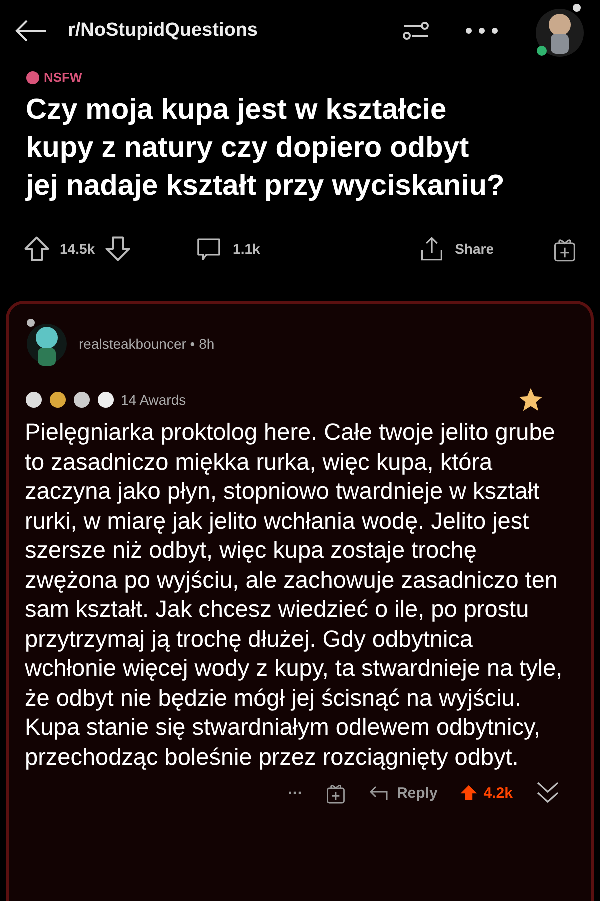  Describe the element at coordinates (548, 793) in the screenshot. I see `collapse-icon` at that location.